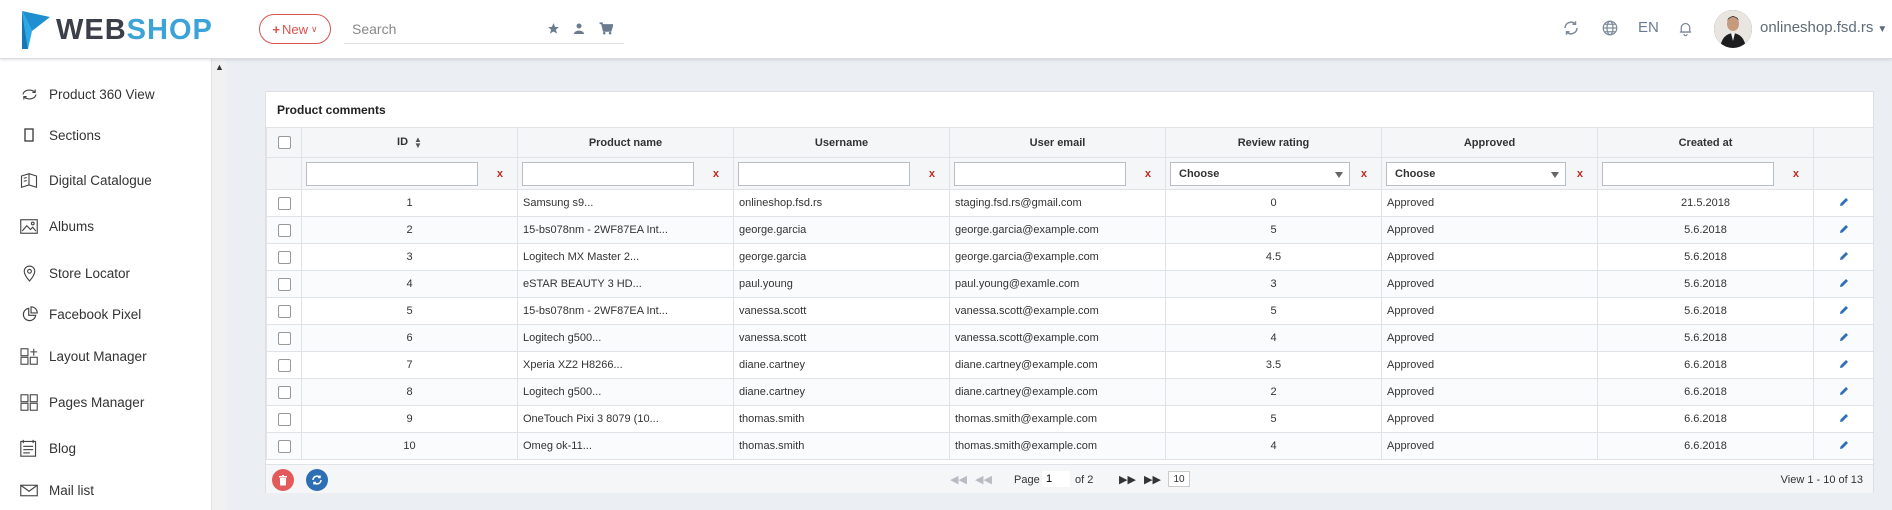 This screenshot has height=510, width=1892. Describe the element at coordinates (392, 174) in the screenshot. I see `filter-id-input` at that location.